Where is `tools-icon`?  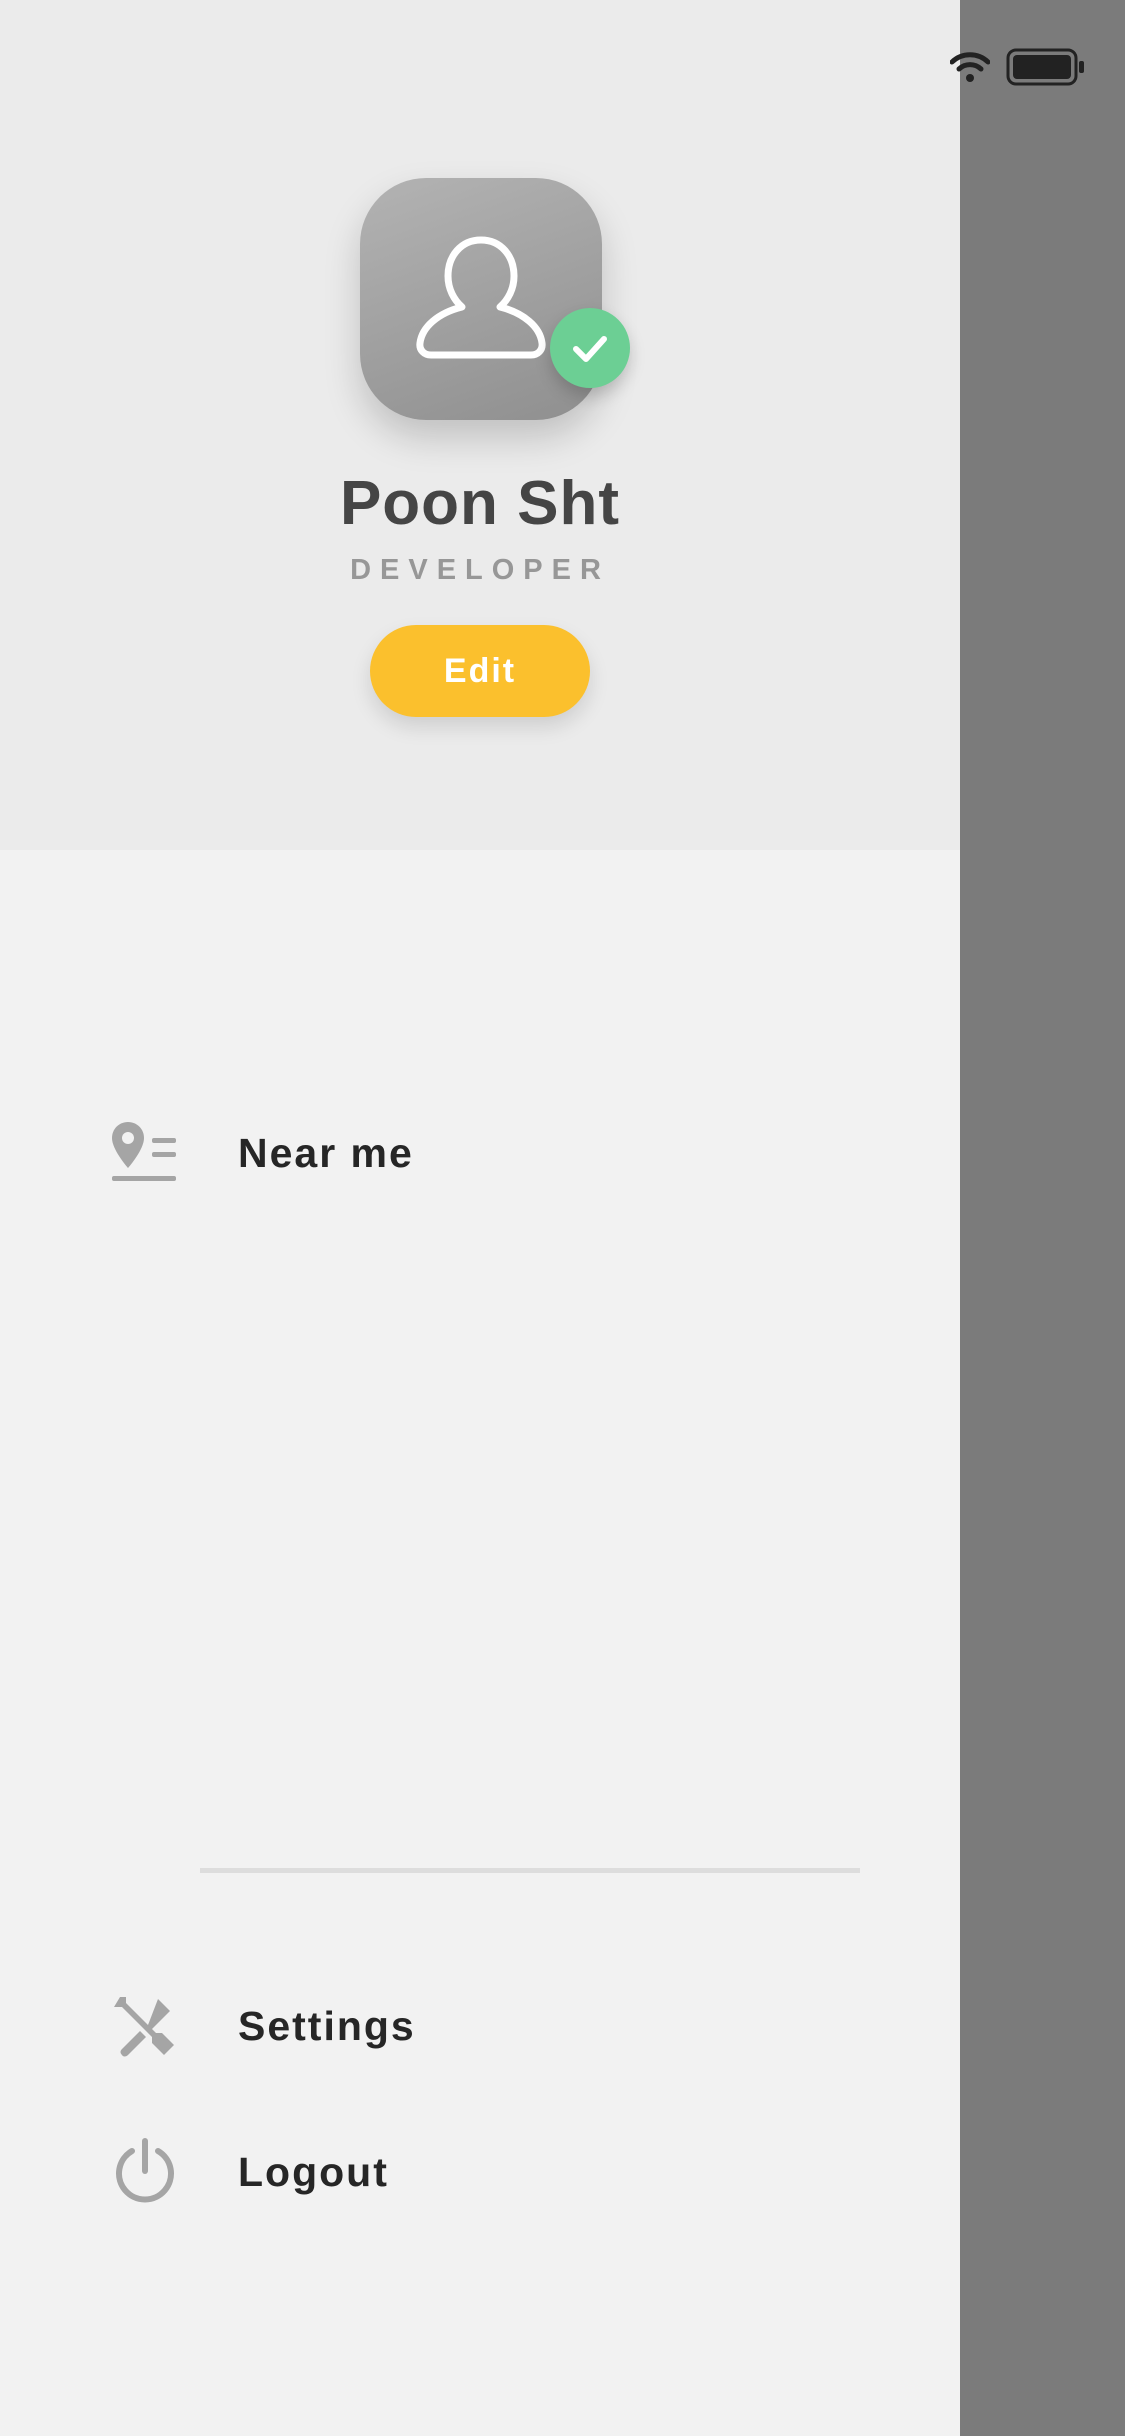
tools-icon is located at coordinates (145, 2026).